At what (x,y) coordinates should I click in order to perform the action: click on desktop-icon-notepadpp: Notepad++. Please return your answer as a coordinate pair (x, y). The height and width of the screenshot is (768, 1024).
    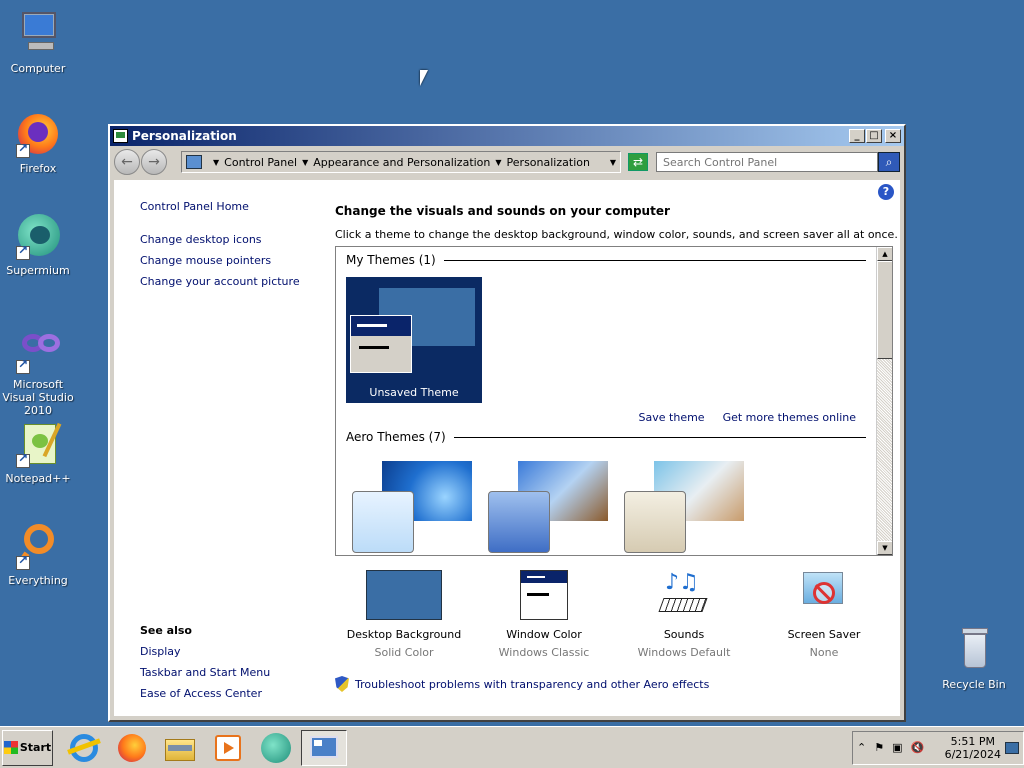
    Looking at the image, I should click on (38, 452).